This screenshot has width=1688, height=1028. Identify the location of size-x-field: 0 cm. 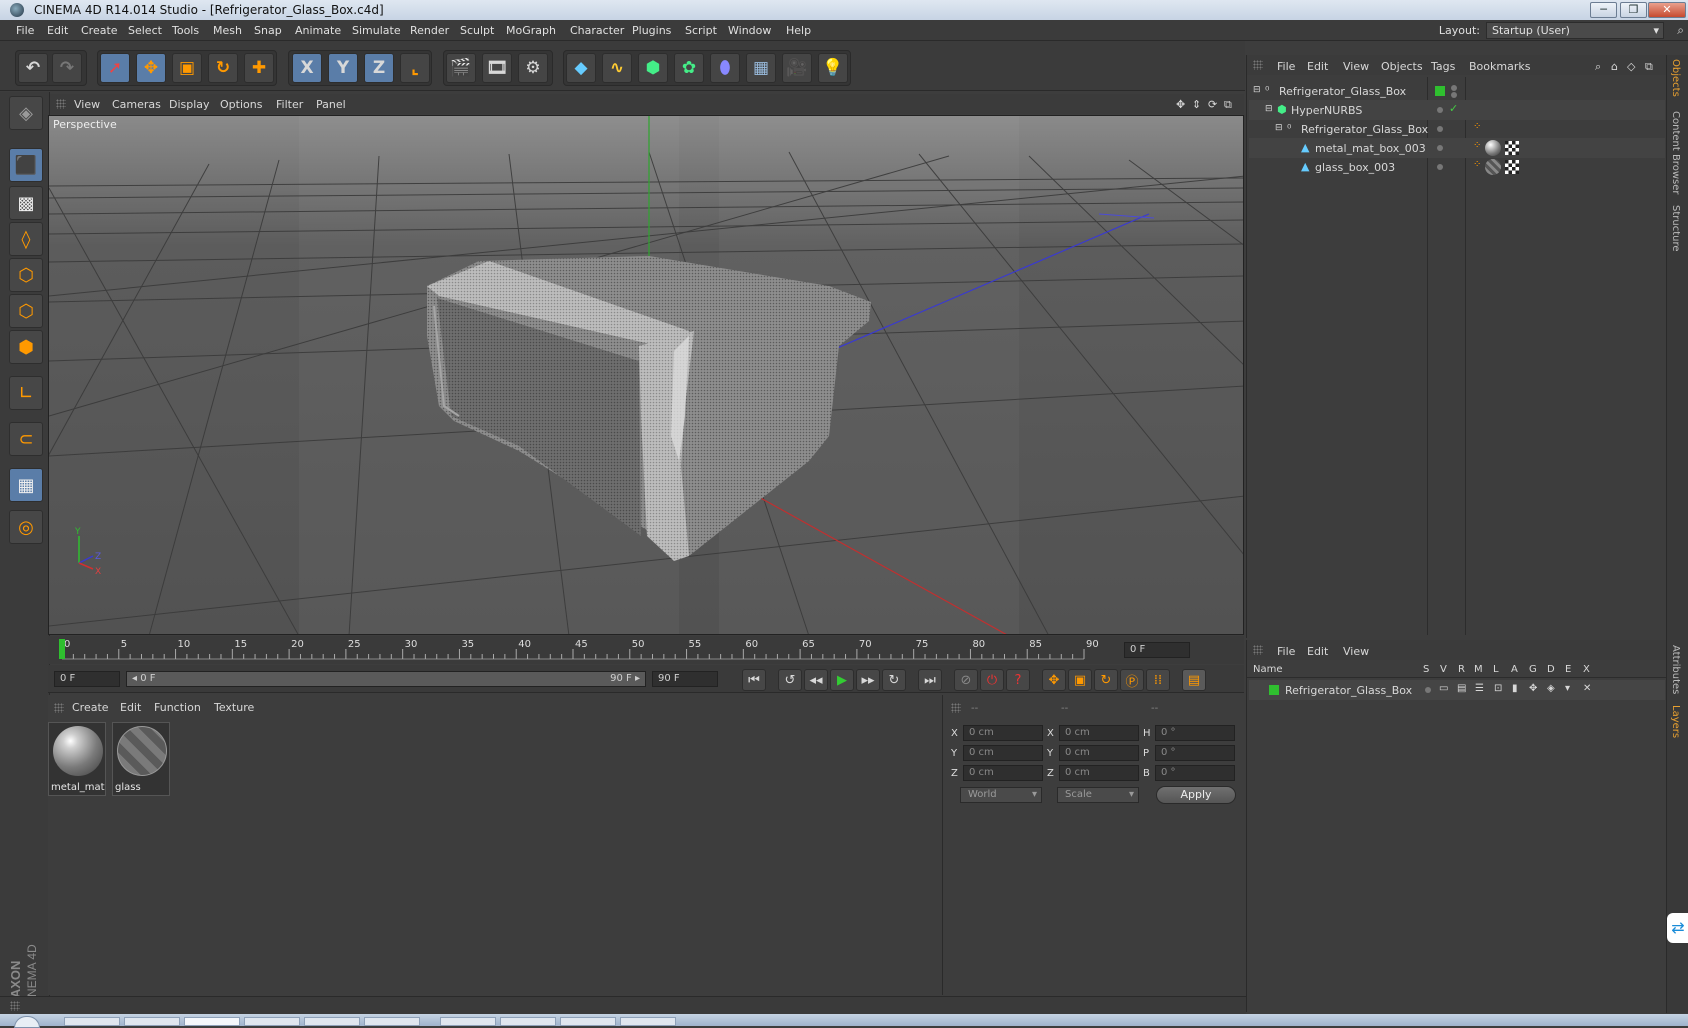
(1099, 733).